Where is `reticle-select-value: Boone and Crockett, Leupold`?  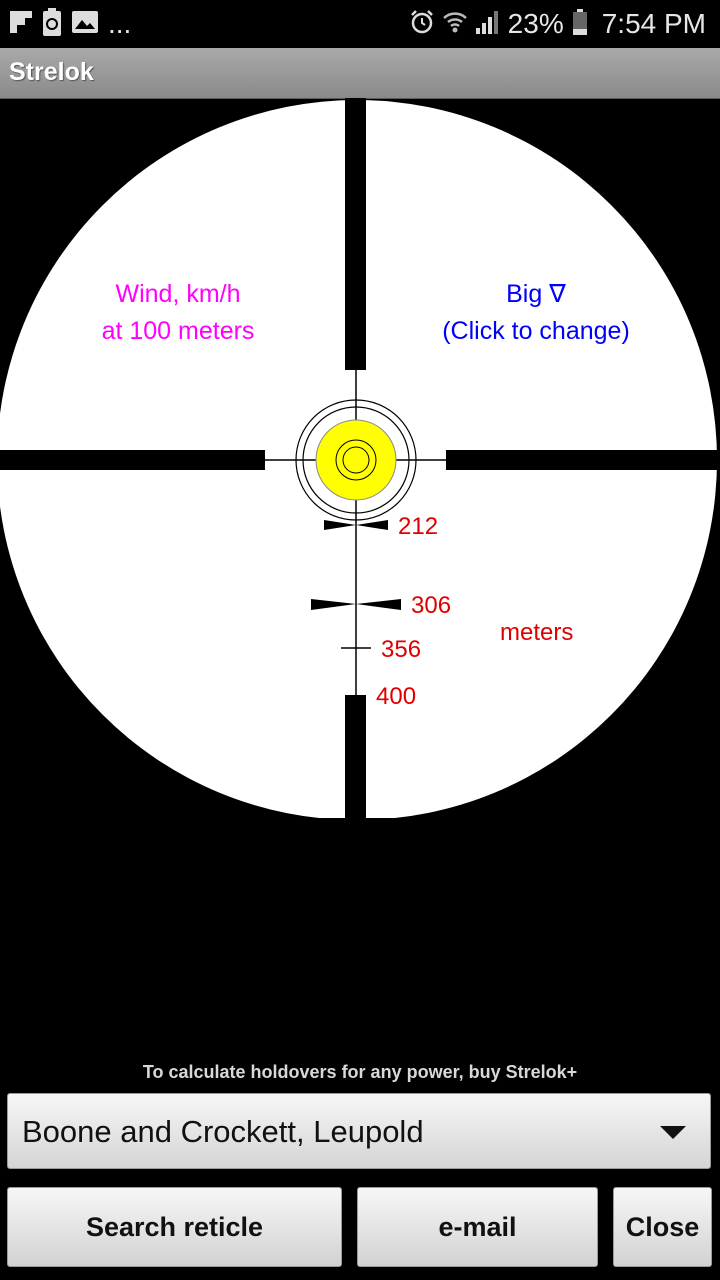
reticle-select-value: Boone and Crockett, Leupold is located at coordinates (223, 1131).